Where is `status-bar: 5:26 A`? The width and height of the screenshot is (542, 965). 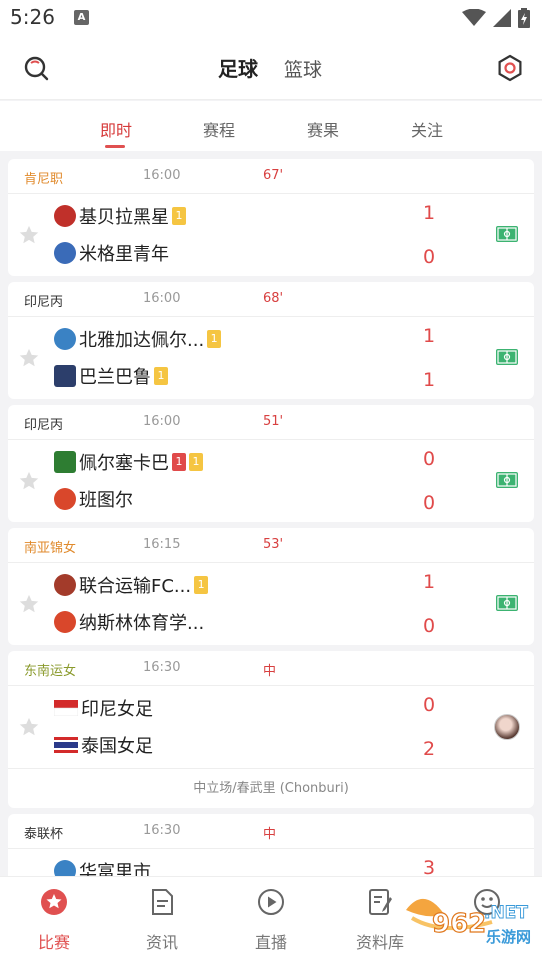 status-bar: 5:26 A is located at coordinates (271, 18).